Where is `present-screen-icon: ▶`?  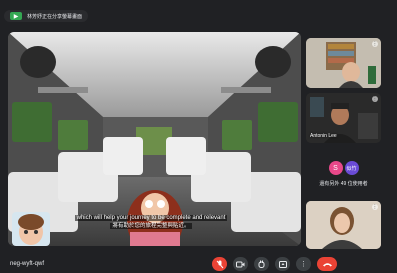
present-screen-icon: ▶ is located at coordinates (16, 16).